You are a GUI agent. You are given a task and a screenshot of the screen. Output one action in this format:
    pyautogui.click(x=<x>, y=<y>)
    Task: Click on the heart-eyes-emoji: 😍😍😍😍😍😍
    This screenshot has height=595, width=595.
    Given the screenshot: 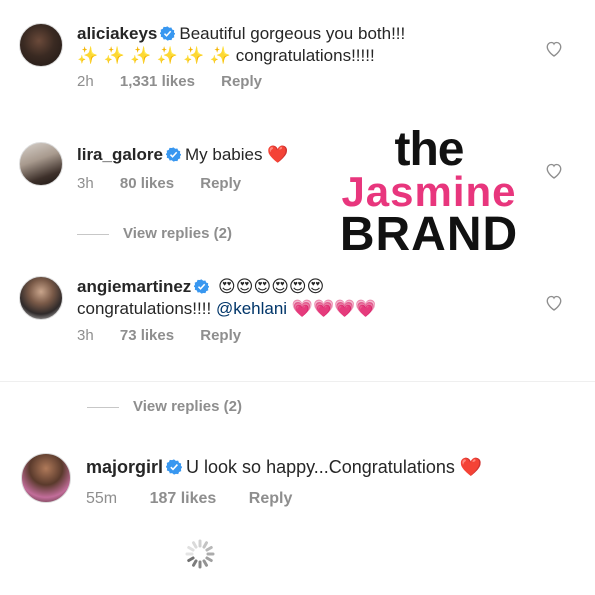 What is the action you would take?
    pyautogui.click(x=271, y=287)
    